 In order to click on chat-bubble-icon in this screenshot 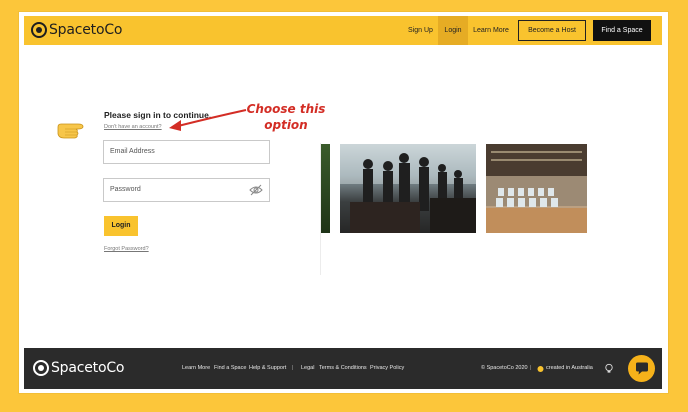, I will do `click(641, 368)`.